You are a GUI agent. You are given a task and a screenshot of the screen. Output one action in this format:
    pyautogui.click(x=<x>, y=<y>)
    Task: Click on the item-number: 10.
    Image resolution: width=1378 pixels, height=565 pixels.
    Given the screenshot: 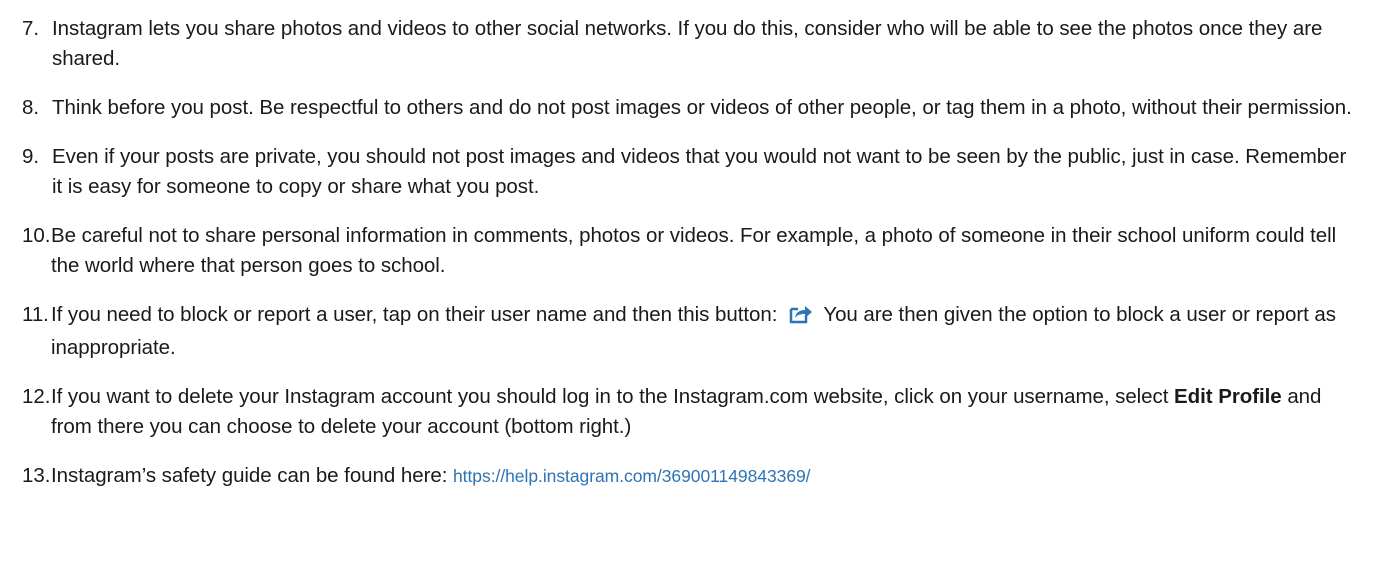 What is the action you would take?
    pyautogui.click(x=36, y=235)
    